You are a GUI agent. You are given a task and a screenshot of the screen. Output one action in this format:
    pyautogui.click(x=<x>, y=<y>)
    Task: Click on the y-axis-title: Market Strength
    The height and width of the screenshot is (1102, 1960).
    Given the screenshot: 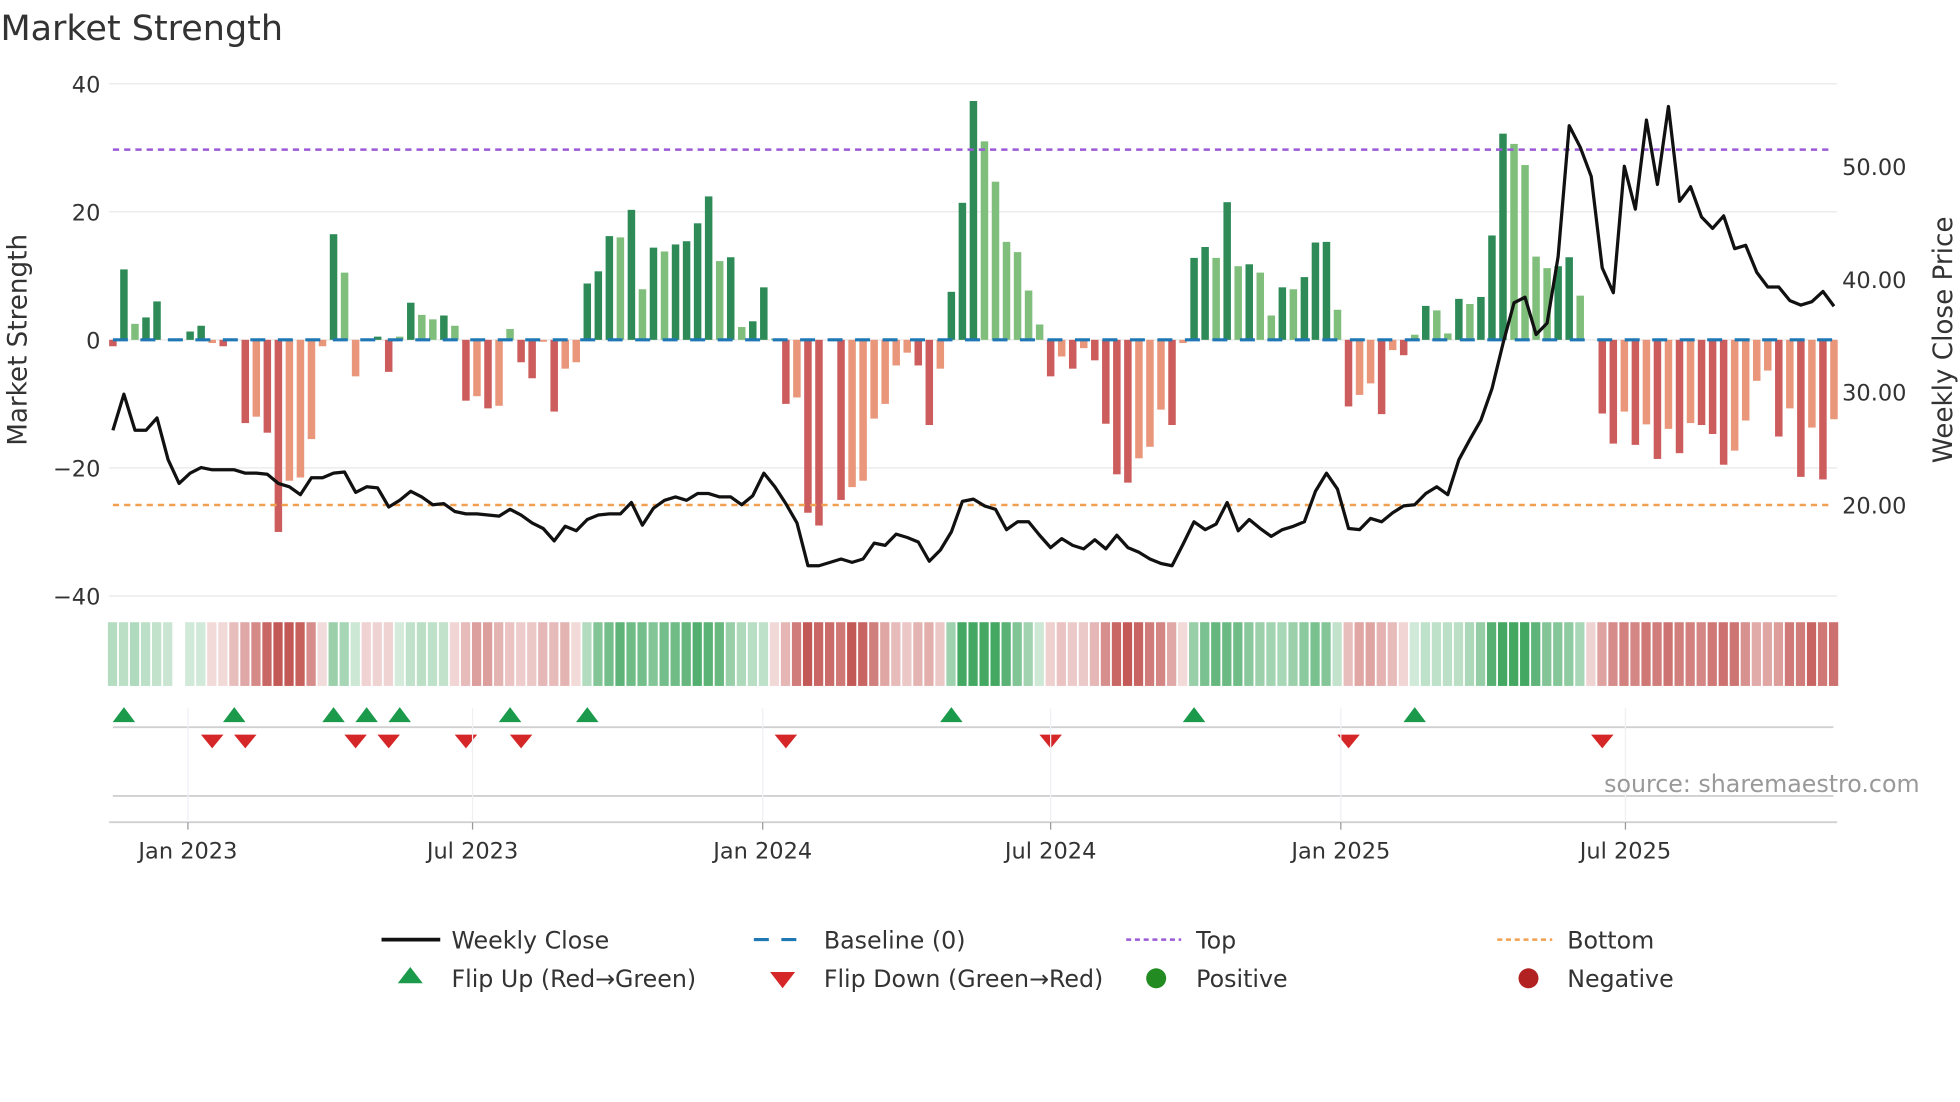 What is the action you would take?
    pyautogui.click(x=19, y=340)
    